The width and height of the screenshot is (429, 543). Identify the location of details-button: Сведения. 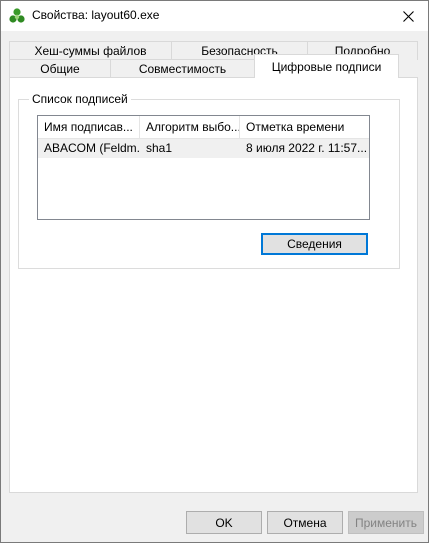
(314, 244).